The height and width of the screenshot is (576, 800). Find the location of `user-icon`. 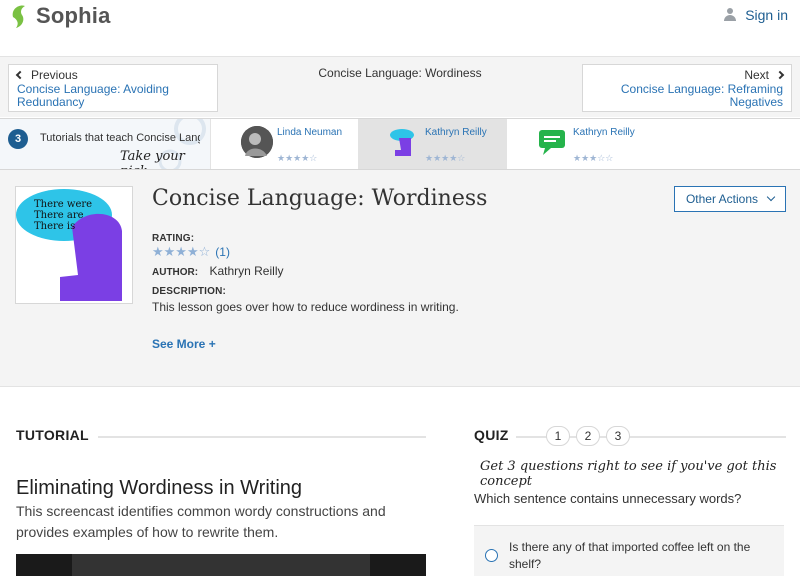

user-icon is located at coordinates (730, 15).